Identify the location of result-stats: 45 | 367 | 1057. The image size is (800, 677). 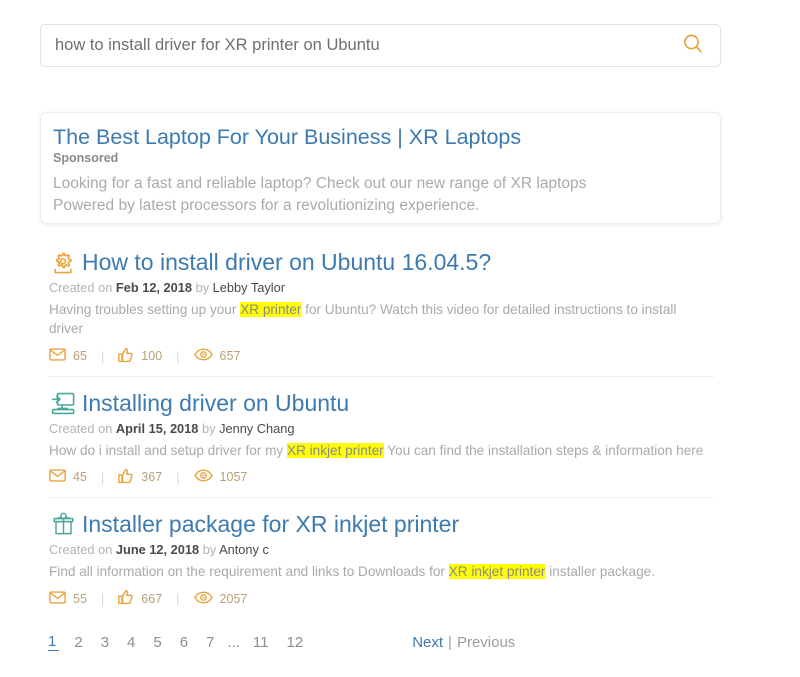
(381, 477).